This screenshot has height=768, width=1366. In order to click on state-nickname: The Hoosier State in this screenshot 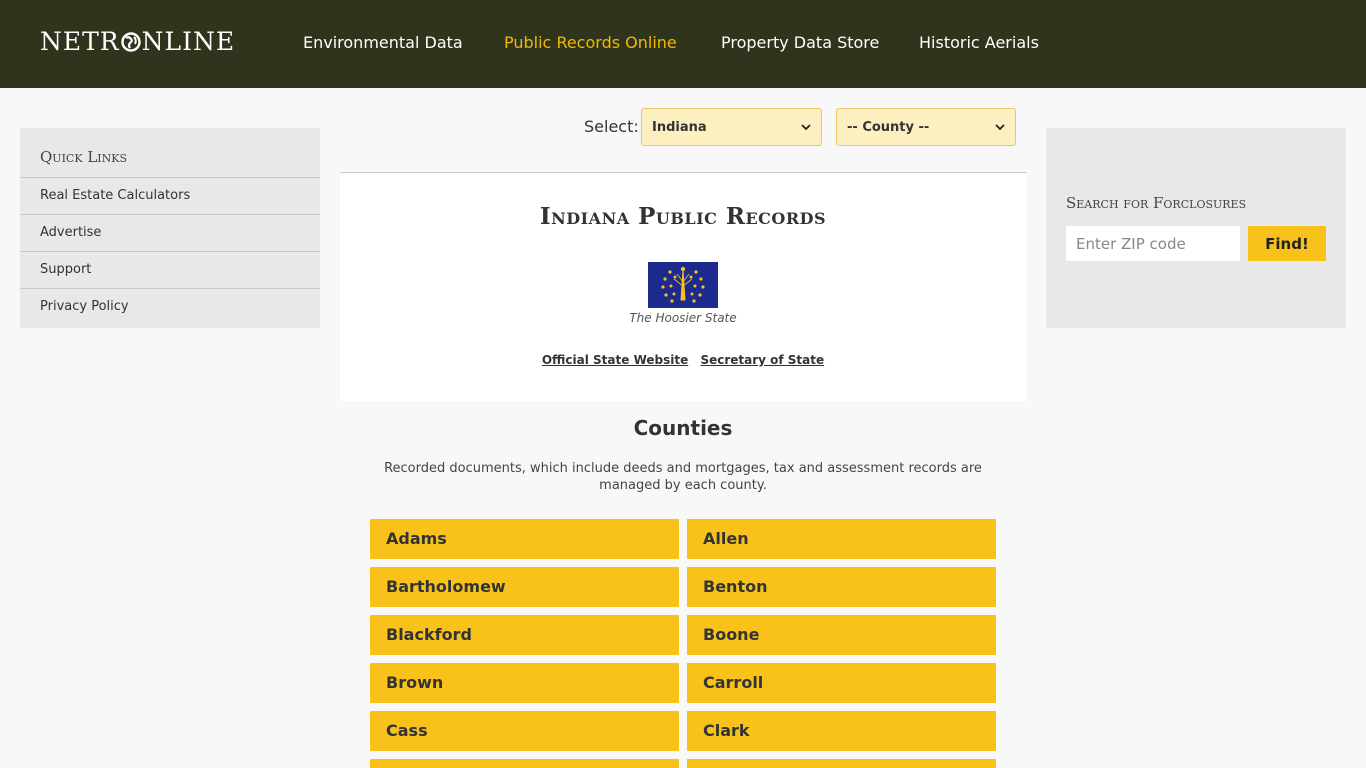, I will do `click(683, 318)`.